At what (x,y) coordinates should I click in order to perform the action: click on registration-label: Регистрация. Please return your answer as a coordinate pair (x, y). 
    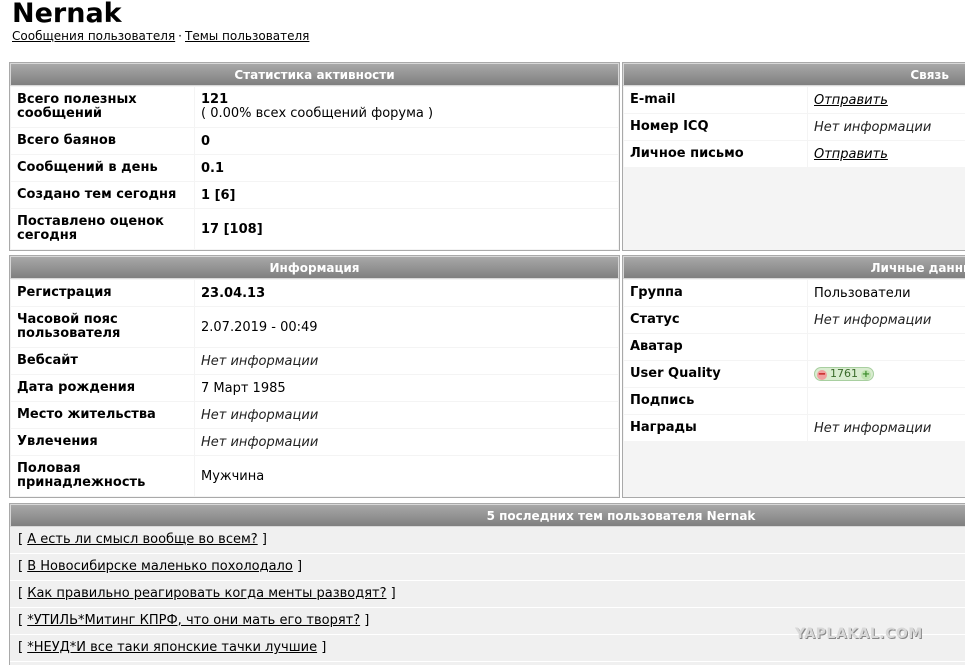
    Looking at the image, I should click on (102, 293).